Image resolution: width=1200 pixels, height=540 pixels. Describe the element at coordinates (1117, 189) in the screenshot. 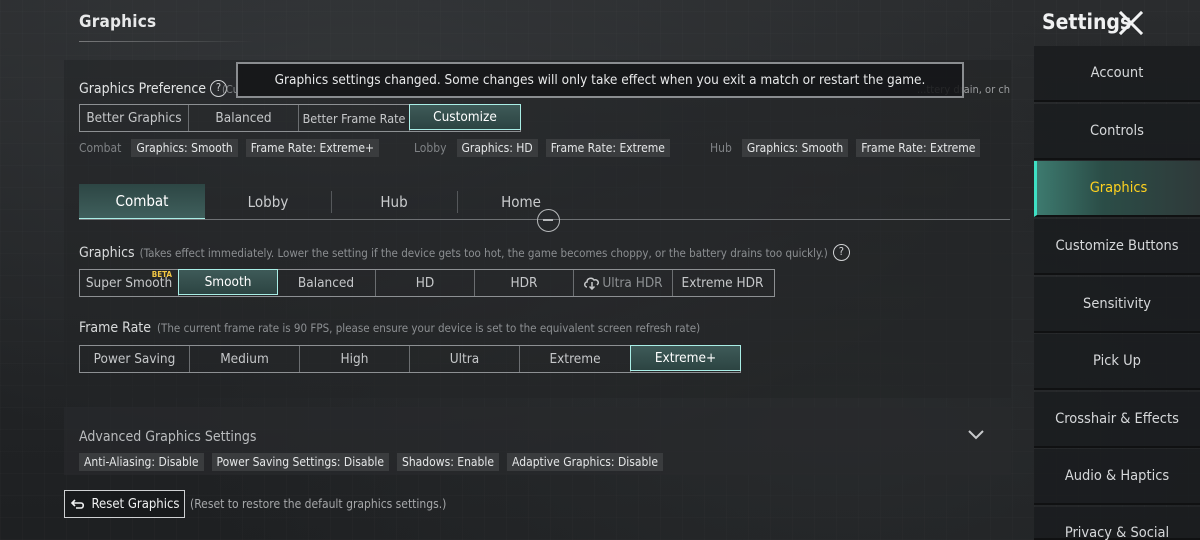

I see `sidebar-item-graphics: Graphics` at that location.